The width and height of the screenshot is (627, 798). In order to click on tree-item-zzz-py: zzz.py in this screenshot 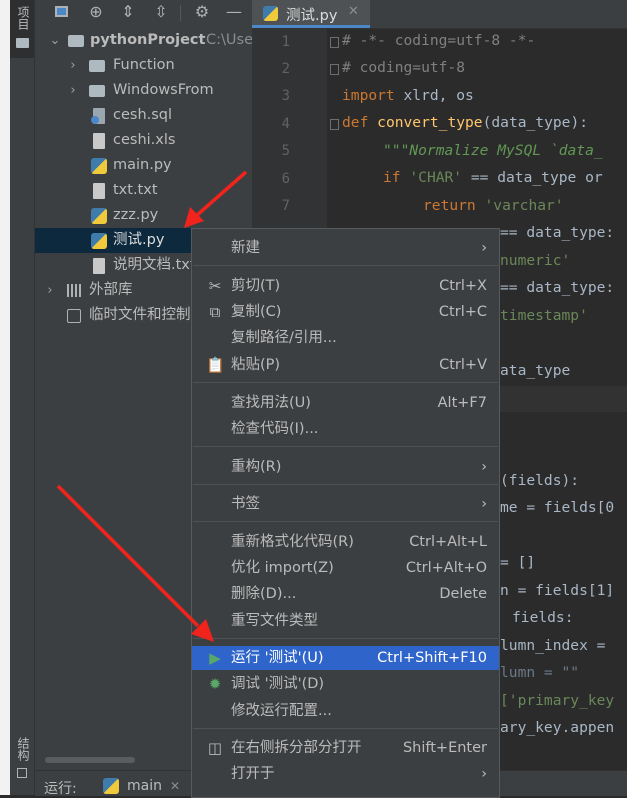, I will do `click(143, 215)`.